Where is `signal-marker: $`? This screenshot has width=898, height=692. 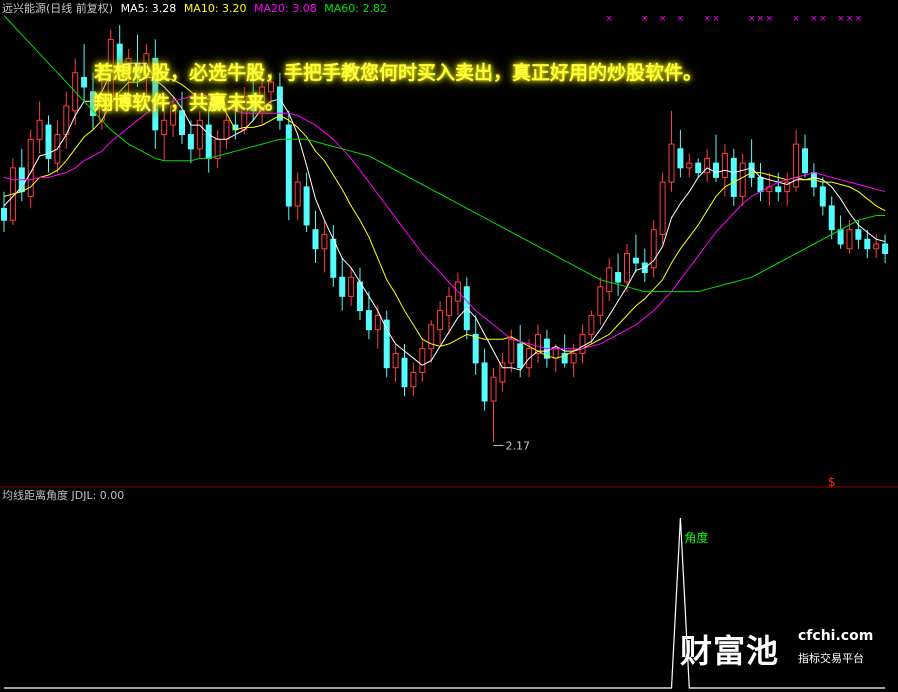
signal-marker: $ is located at coordinates (832, 482).